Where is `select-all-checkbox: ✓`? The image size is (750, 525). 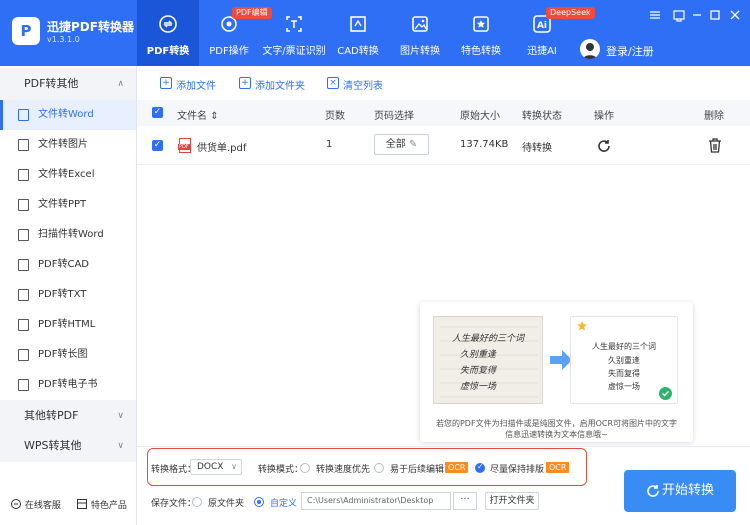
select-all-checkbox: ✓ is located at coordinates (157, 112).